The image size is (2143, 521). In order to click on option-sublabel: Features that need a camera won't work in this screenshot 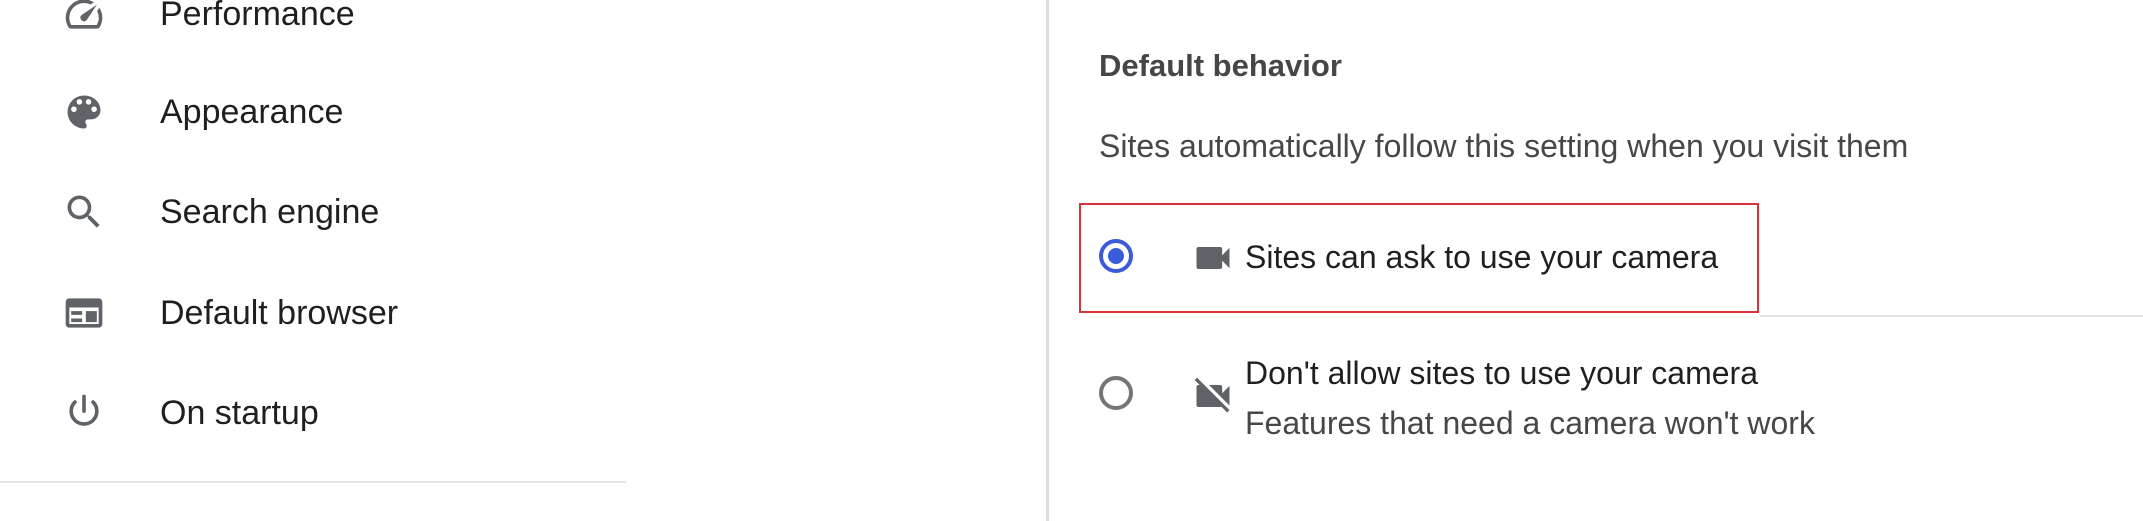, I will do `click(1530, 423)`.